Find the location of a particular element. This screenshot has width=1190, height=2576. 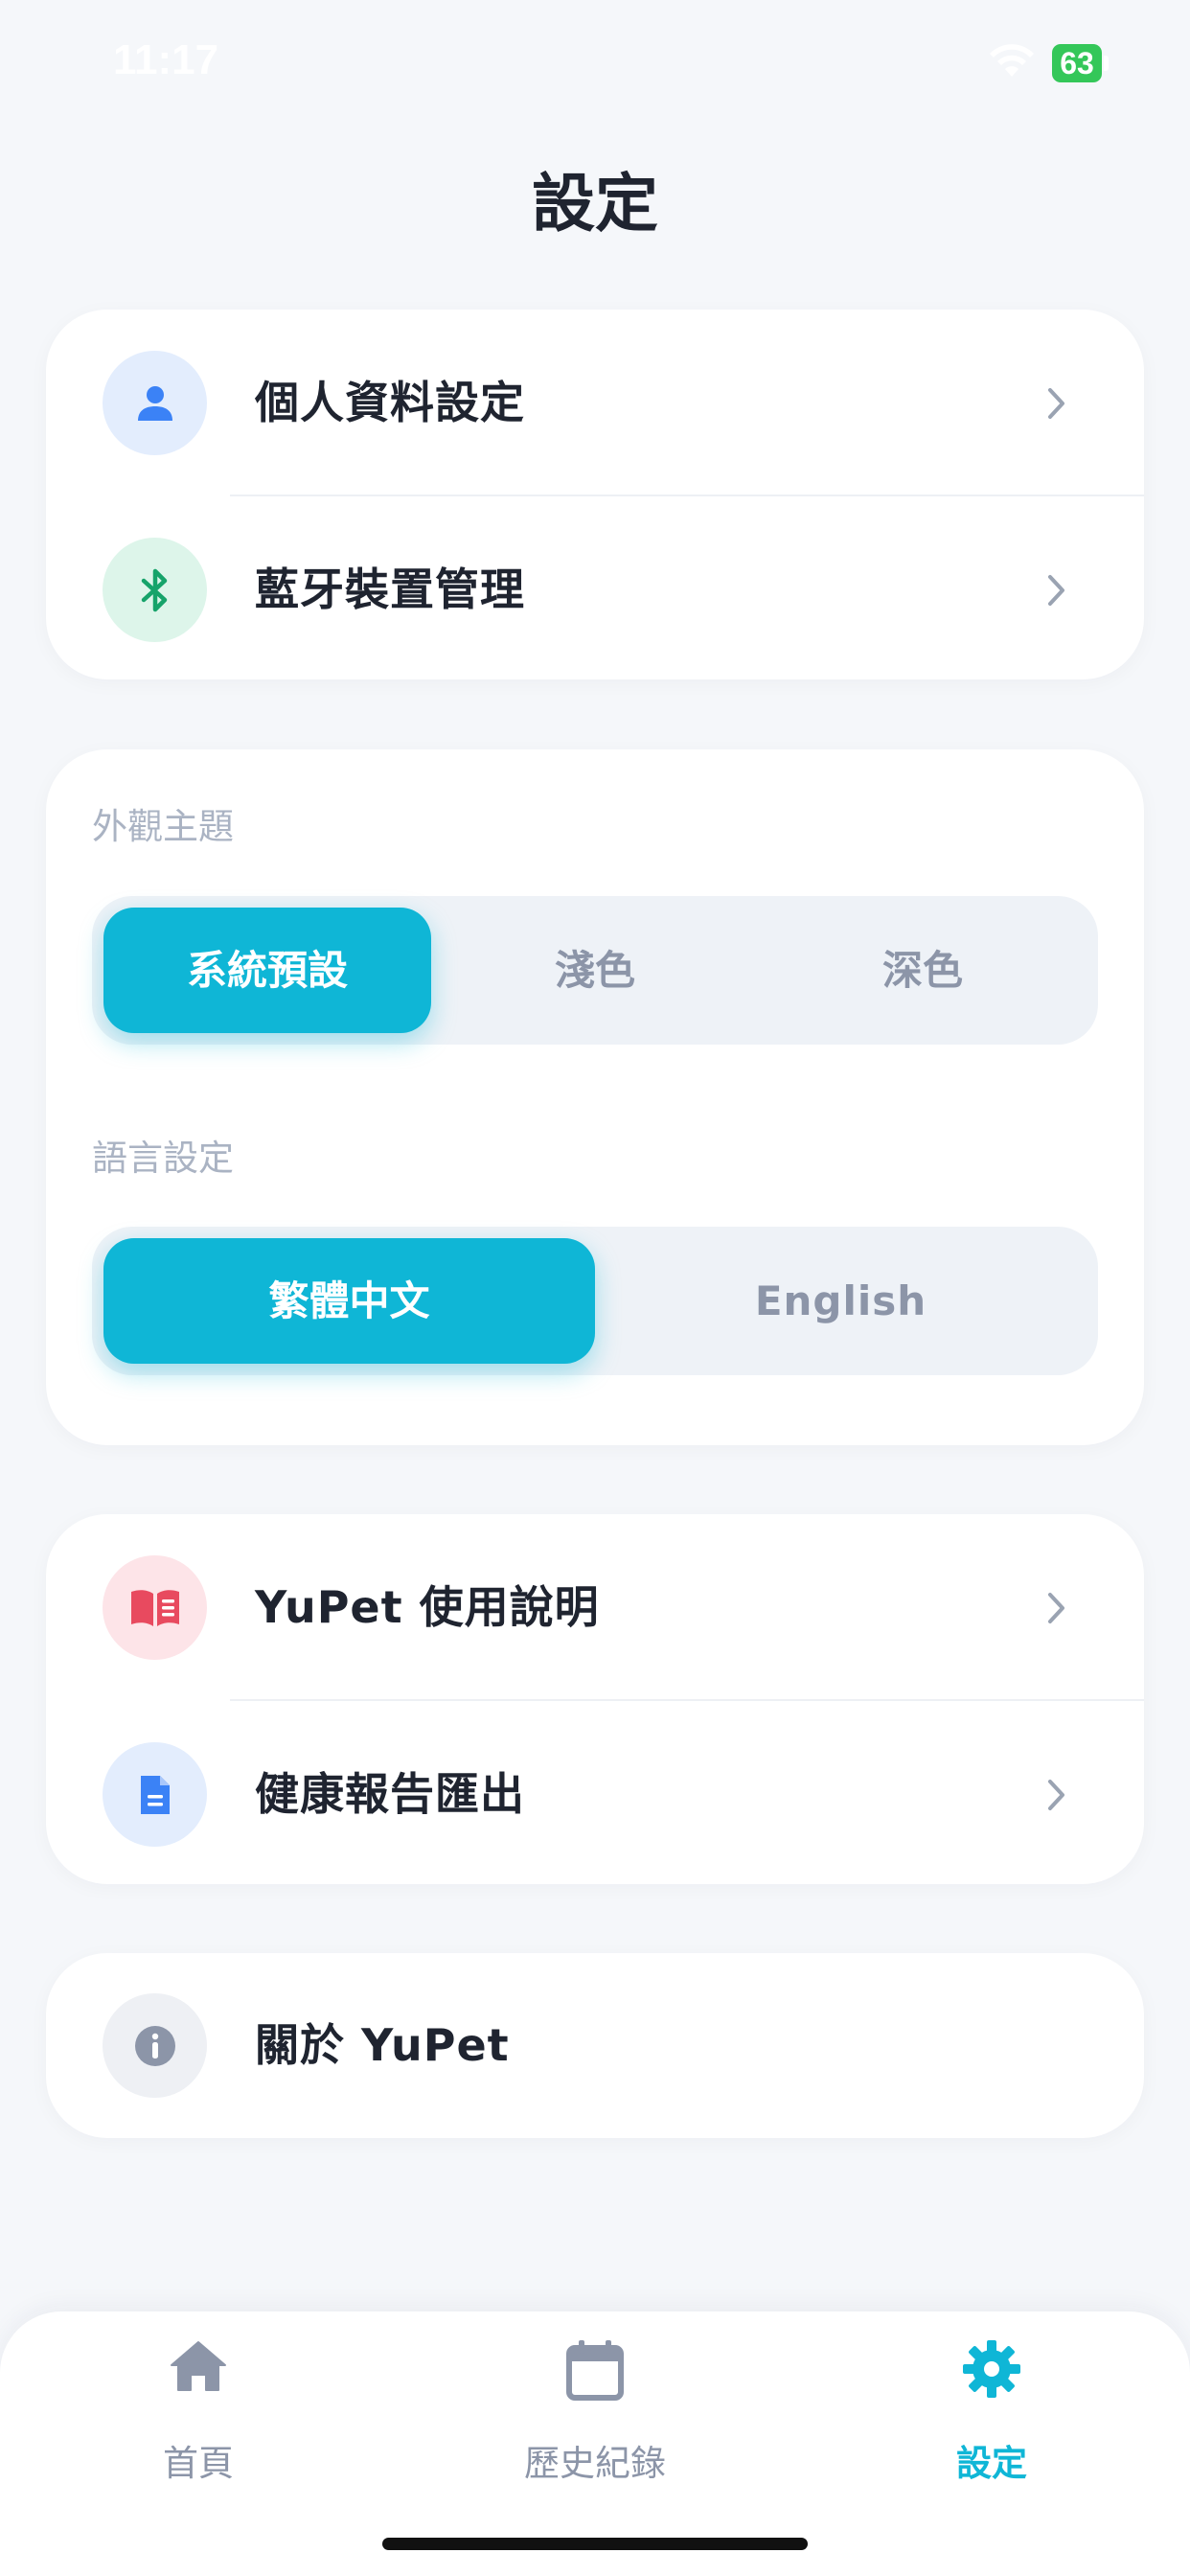

about-row: 關於 YuPet is located at coordinates (595, 2045).